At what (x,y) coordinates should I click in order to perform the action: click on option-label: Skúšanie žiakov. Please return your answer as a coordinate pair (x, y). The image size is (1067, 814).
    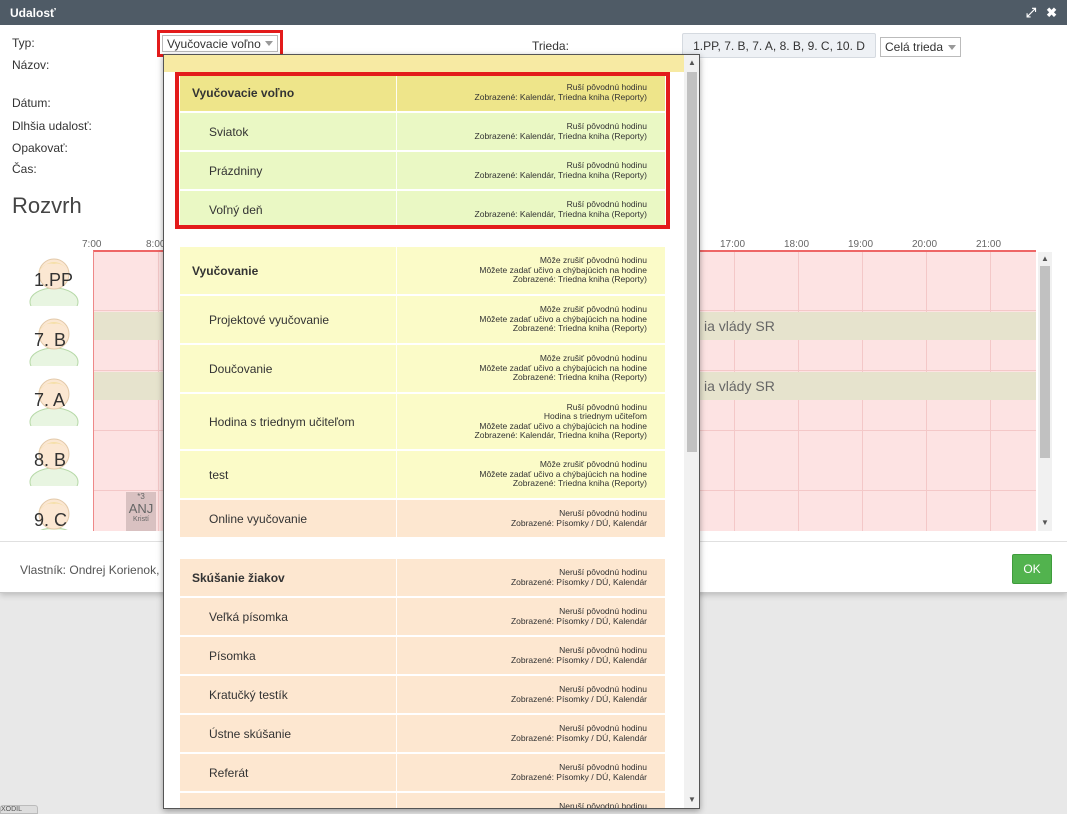
    Looking at the image, I should click on (288, 577).